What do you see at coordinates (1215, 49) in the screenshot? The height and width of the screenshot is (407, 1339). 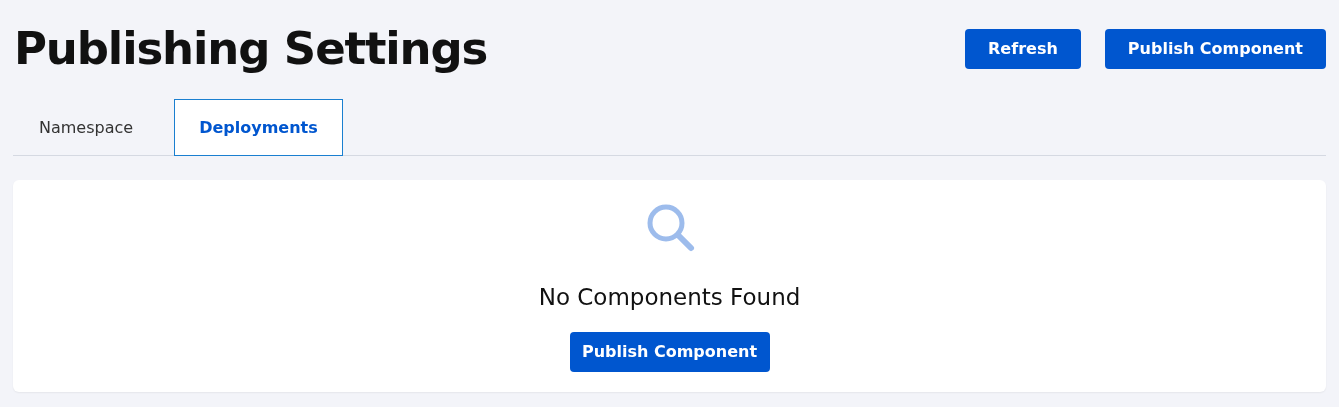 I see `header-button: Publish Component` at bounding box center [1215, 49].